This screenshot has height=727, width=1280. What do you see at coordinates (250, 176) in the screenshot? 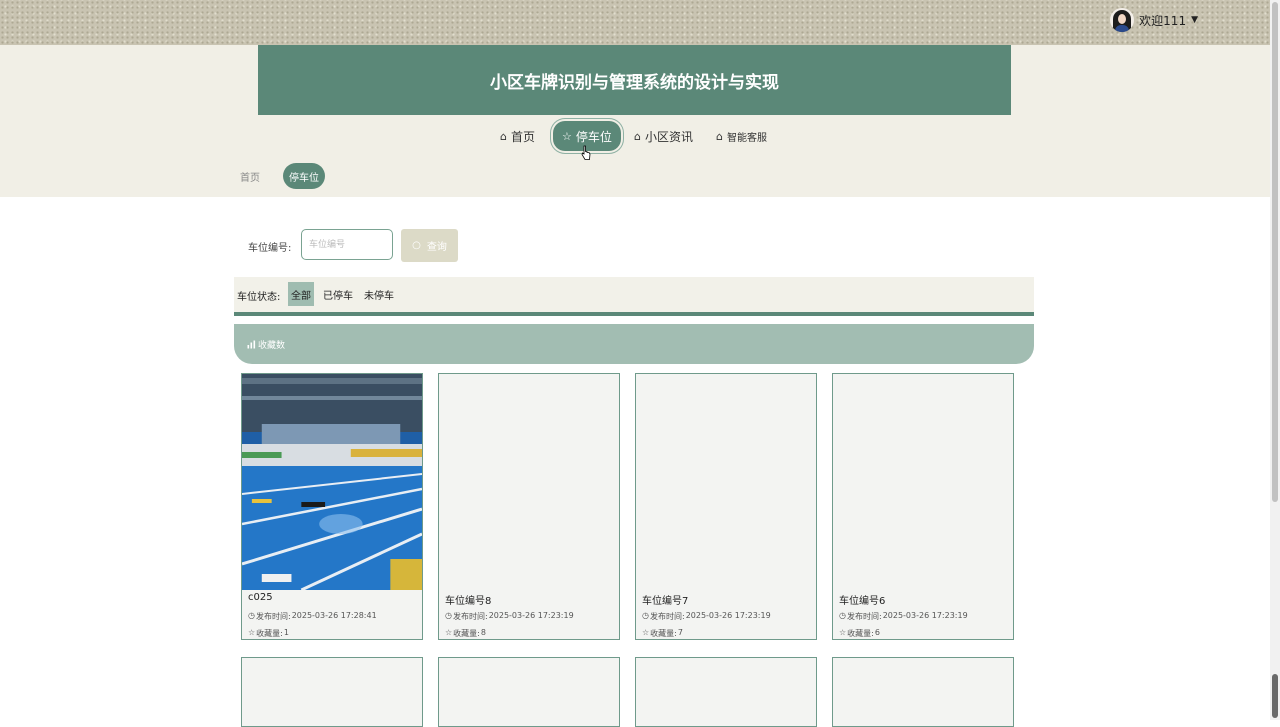
I see `breadcrumb-home: 首页` at bounding box center [250, 176].